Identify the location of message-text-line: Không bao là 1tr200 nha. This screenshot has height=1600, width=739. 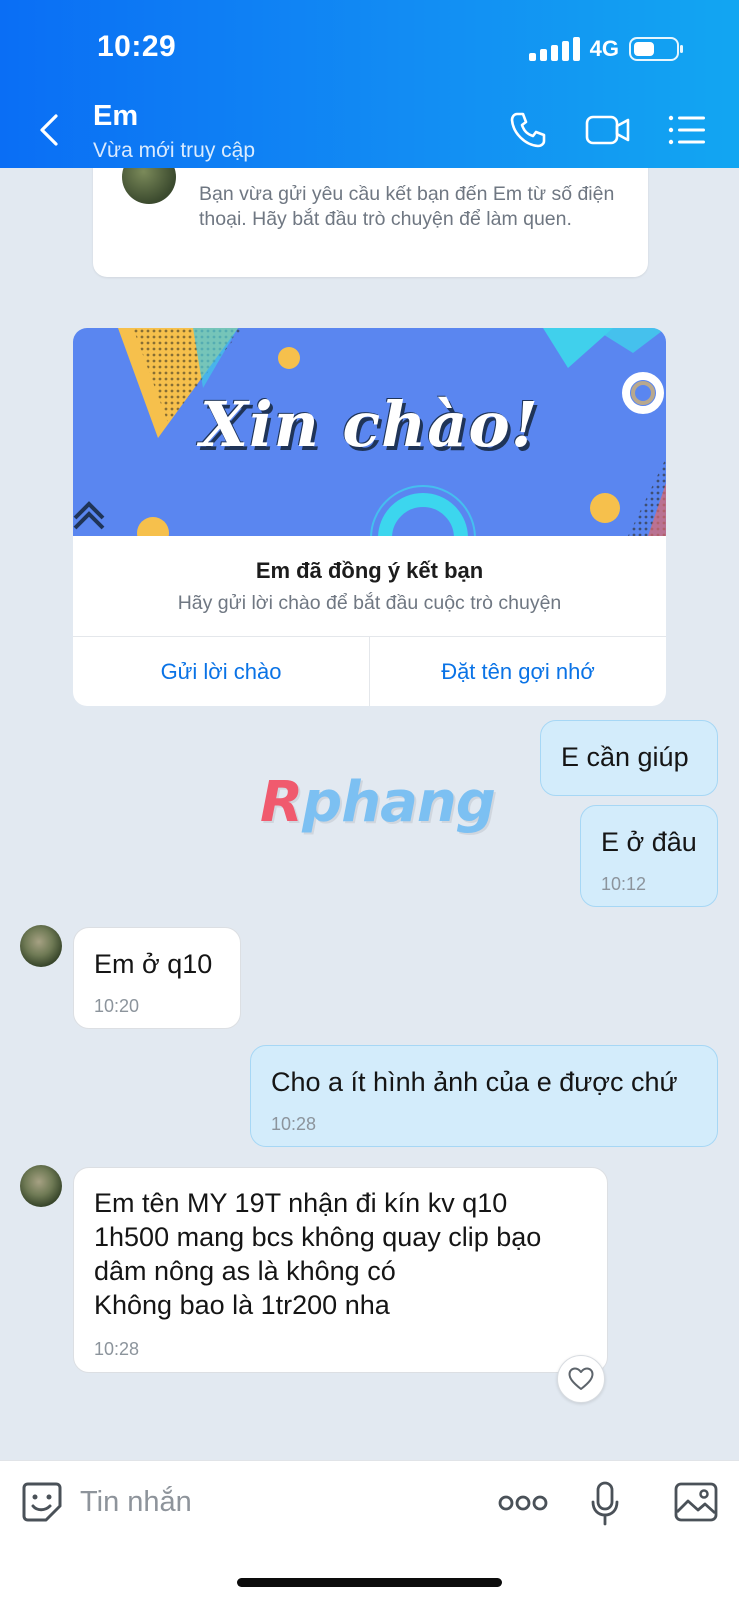
(242, 1305).